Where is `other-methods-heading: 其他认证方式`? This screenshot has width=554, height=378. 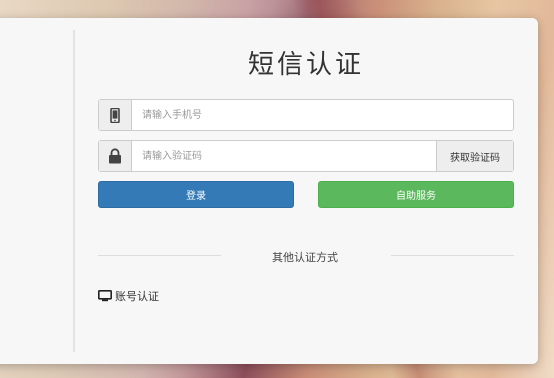
other-methods-heading: 其他认证方式 is located at coordinates (305, 257).